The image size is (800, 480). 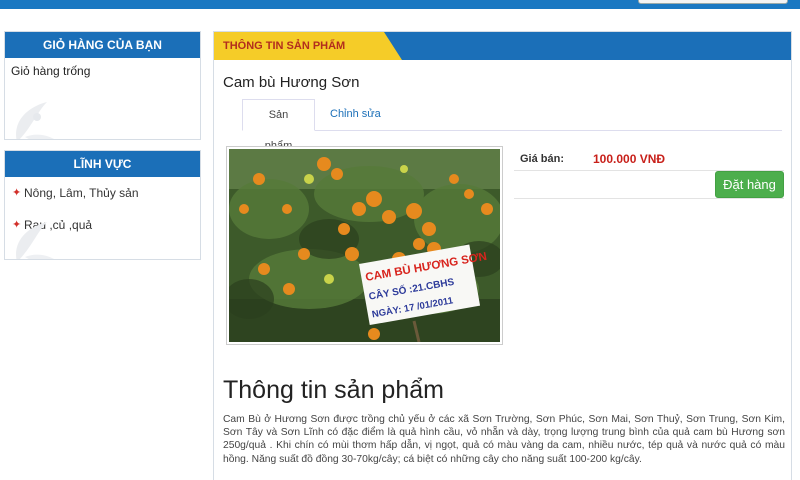 What do you see at coordinates (51, 71) in the screenshot?
I see `cart-empty-text: Giỏ hàng trống` at bounding box center [51, 71].